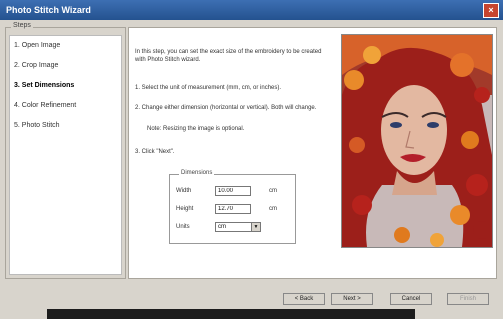  What do you see at coordinates (197, 173) in the screenshot?
I see `dimensions-legend: Dimensions` at bounding box center [197, 173].